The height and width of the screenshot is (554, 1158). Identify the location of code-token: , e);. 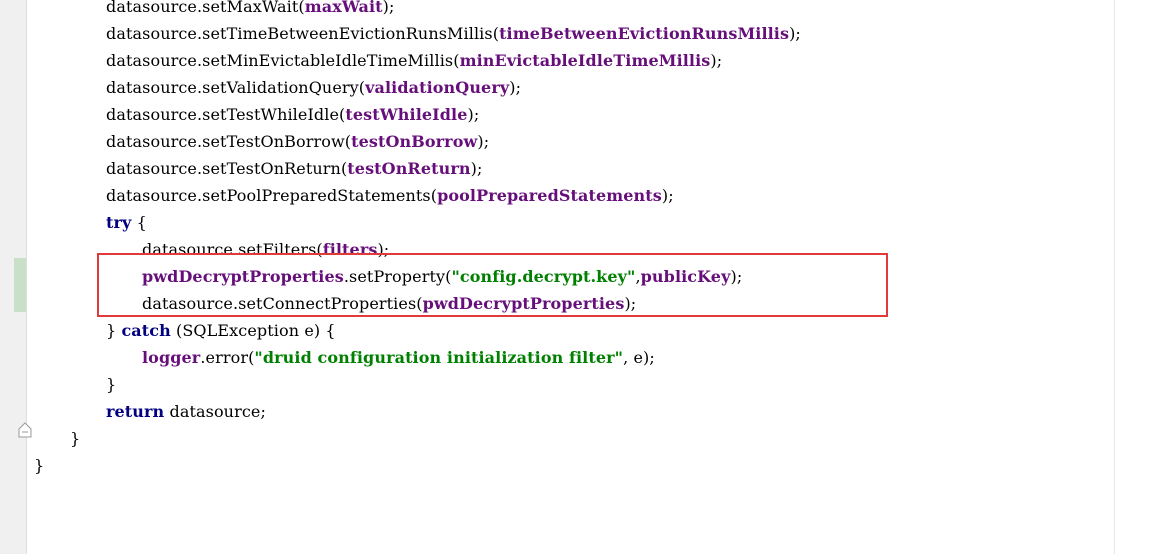
(639, 357).